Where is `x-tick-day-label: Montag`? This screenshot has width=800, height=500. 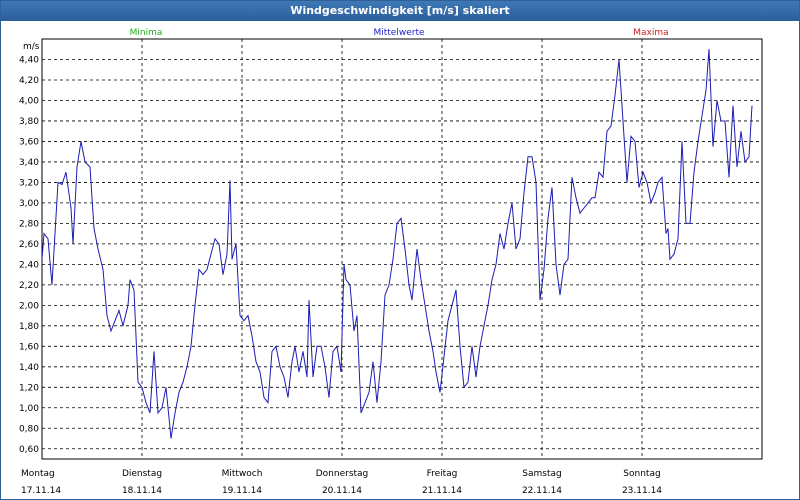 x-tick-day-label: Montag is located at coordinates (38, 474).